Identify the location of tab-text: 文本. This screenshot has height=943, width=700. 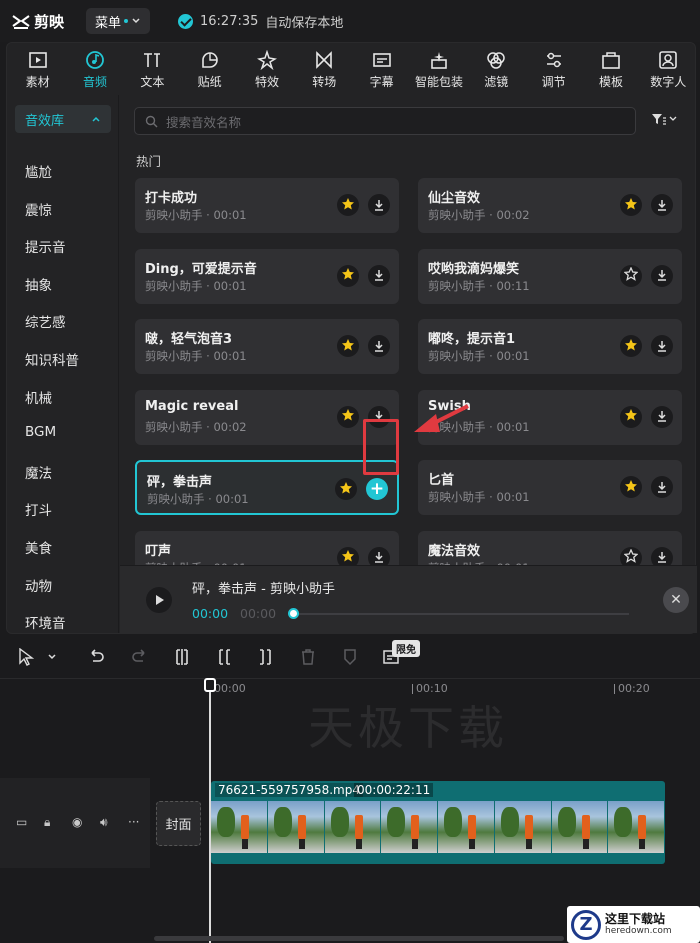
(152, 68).